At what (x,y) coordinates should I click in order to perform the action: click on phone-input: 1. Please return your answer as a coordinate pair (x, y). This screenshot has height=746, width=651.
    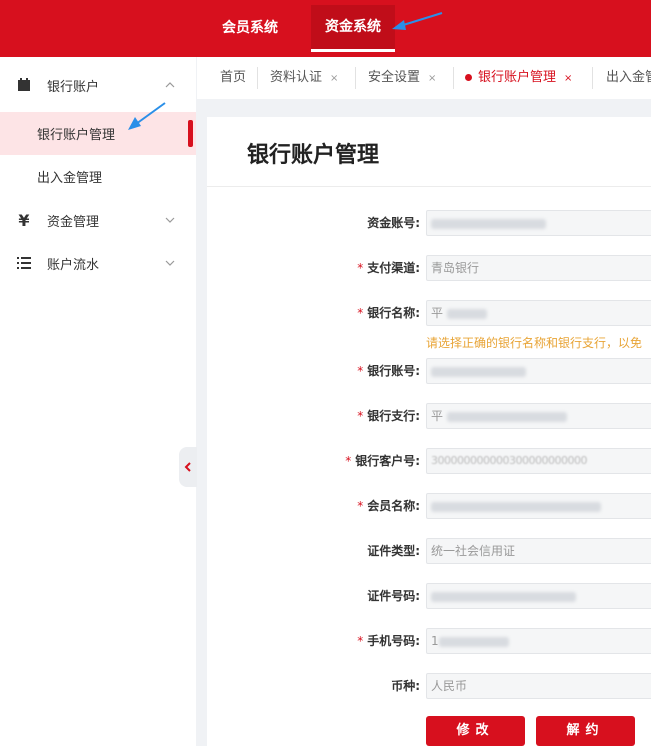
    Looking at the image, I should click on (538, 641).